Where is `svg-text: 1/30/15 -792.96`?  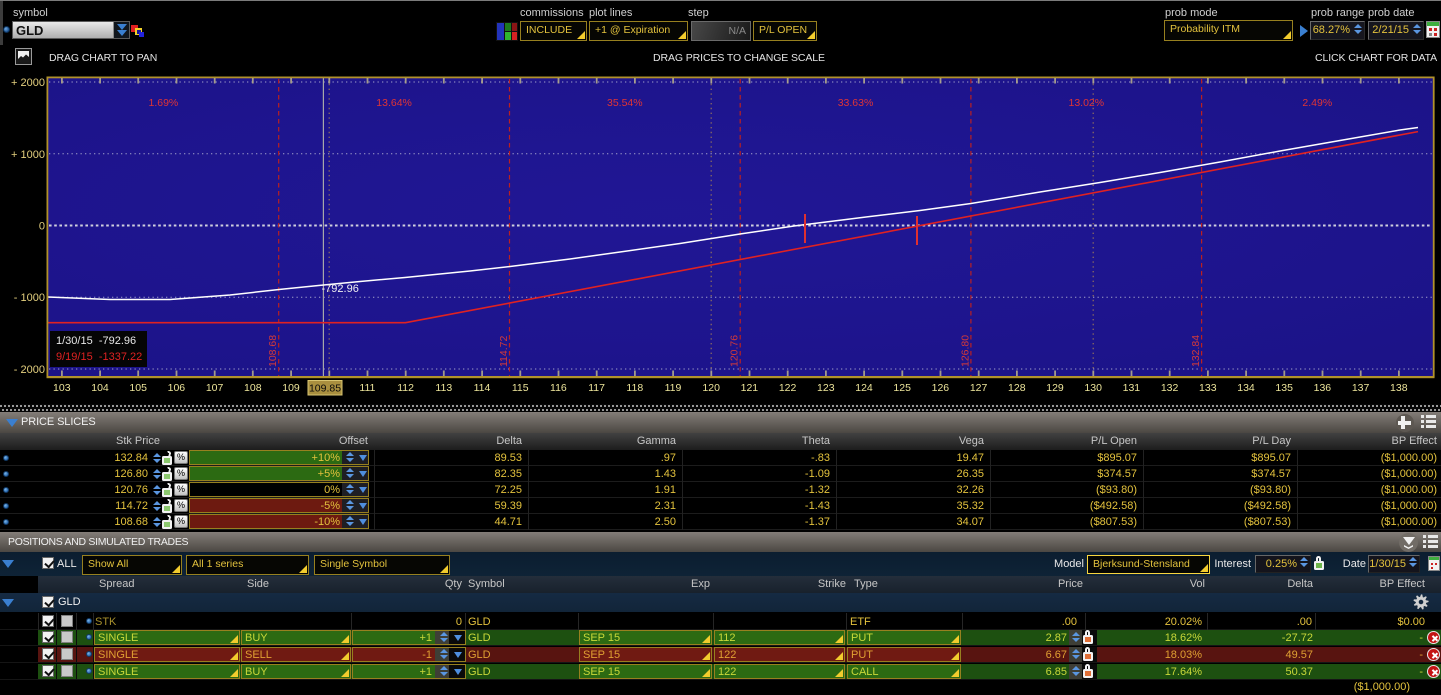
svg-text: 1/30/15 -792.96 is located at coordinates (96, 341).